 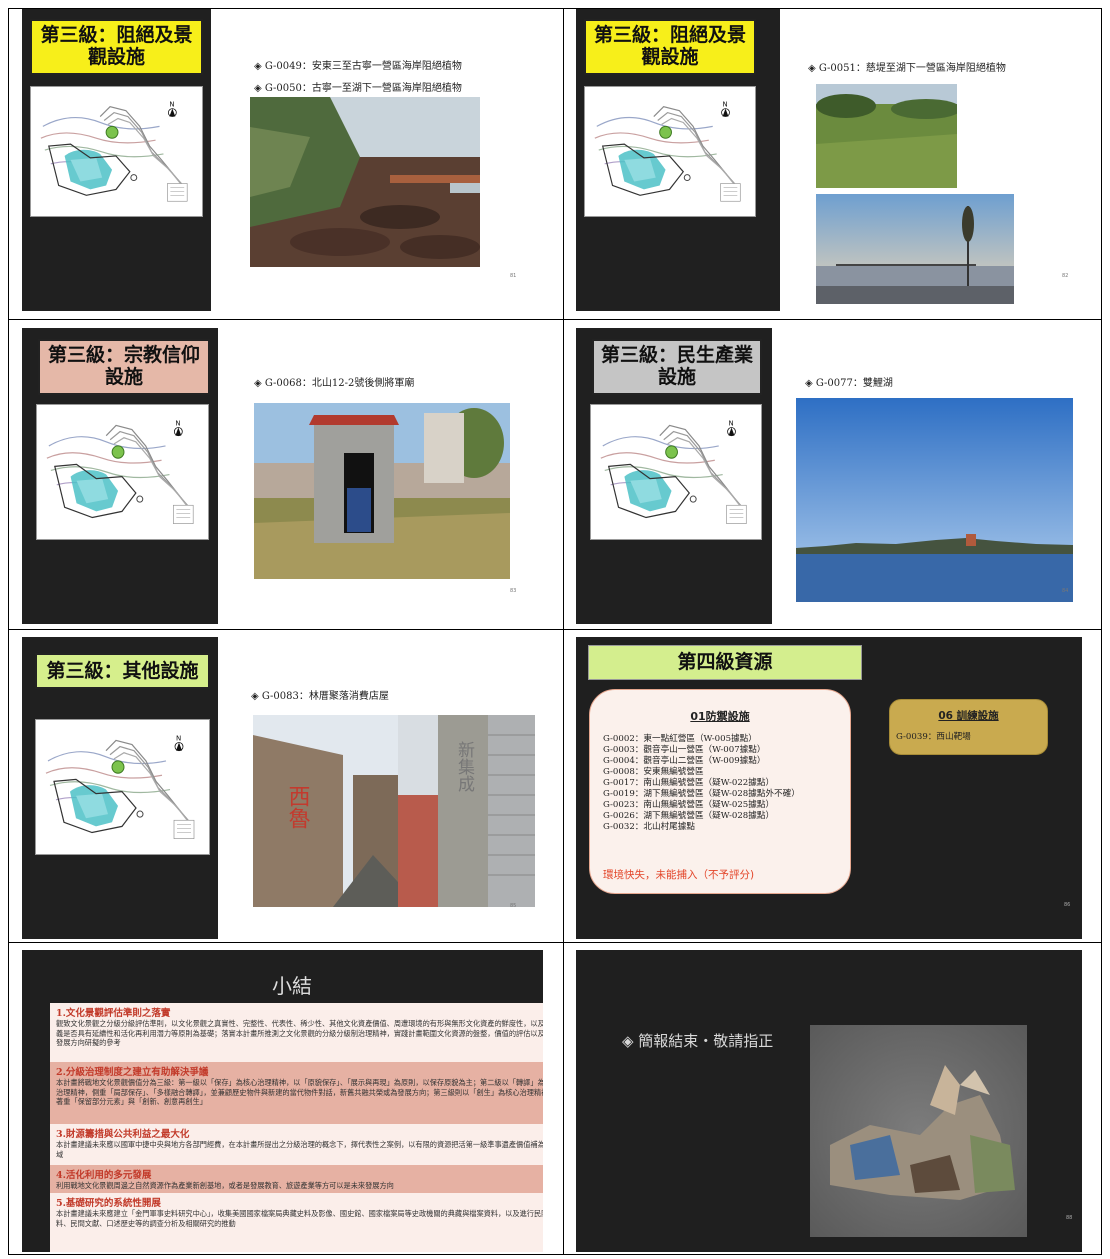 I want to click on shop-sign-photo: 新集成, so click(x=466, y=811).